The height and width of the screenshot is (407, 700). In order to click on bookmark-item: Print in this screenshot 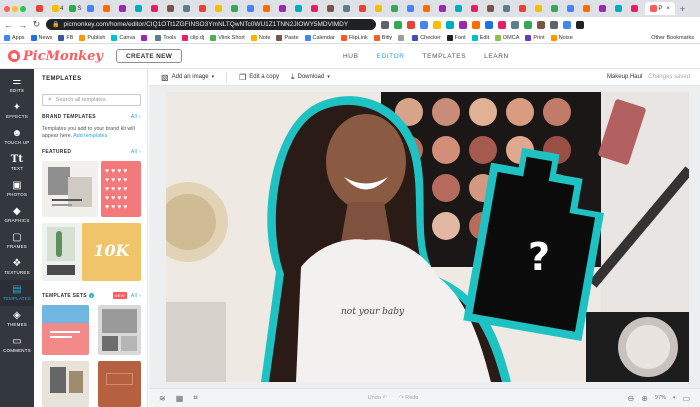, I will do `click(535, 37)`.